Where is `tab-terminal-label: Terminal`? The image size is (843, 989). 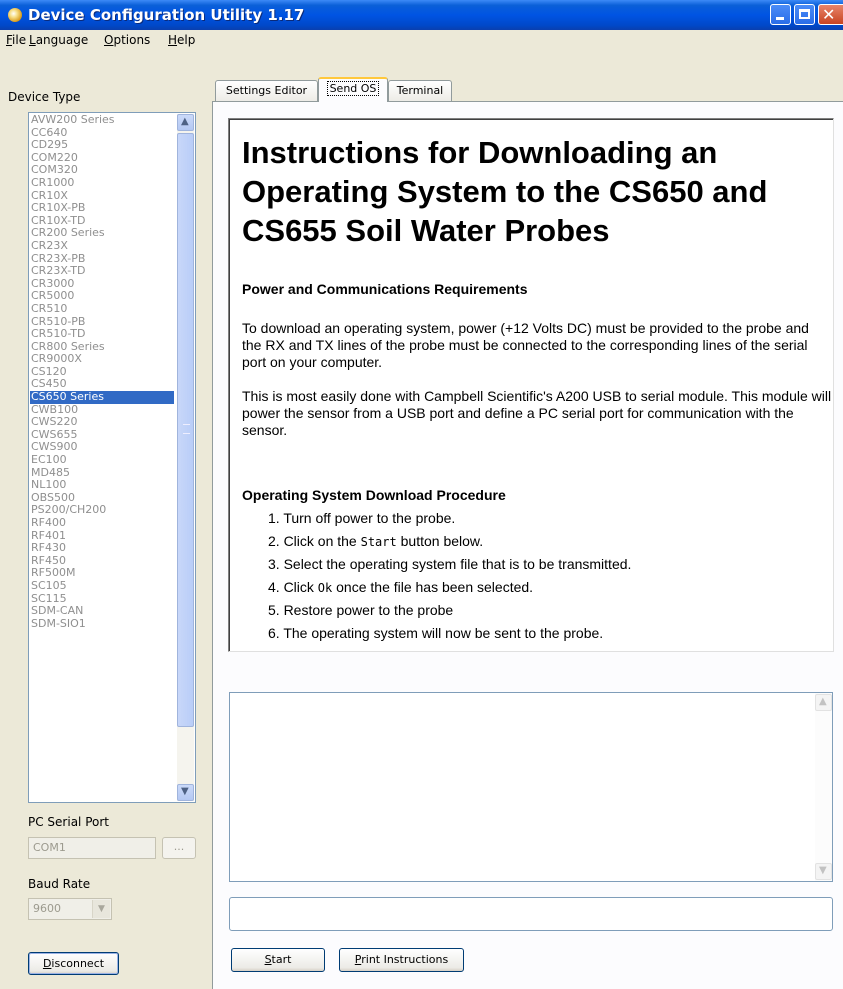
tab-terminal-label: Terminal is located at coordinates (420, 90).